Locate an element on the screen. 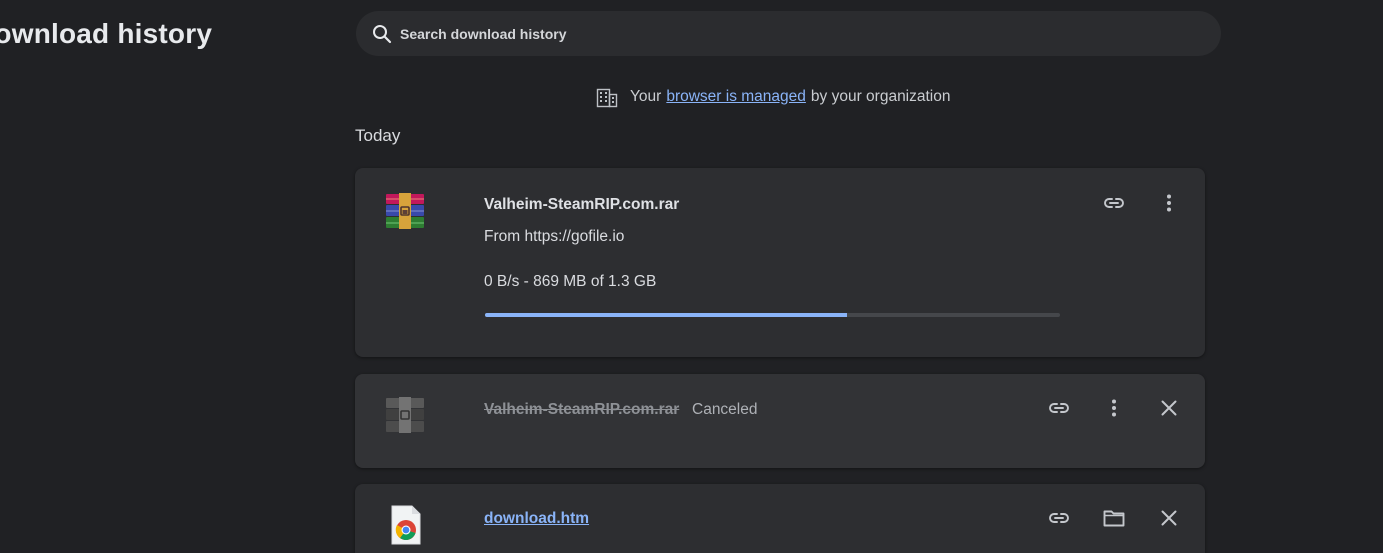 Image resolution: width=1383 pixels, height=553 pixels. page-title: Download history is located at coordinates (106, 33).